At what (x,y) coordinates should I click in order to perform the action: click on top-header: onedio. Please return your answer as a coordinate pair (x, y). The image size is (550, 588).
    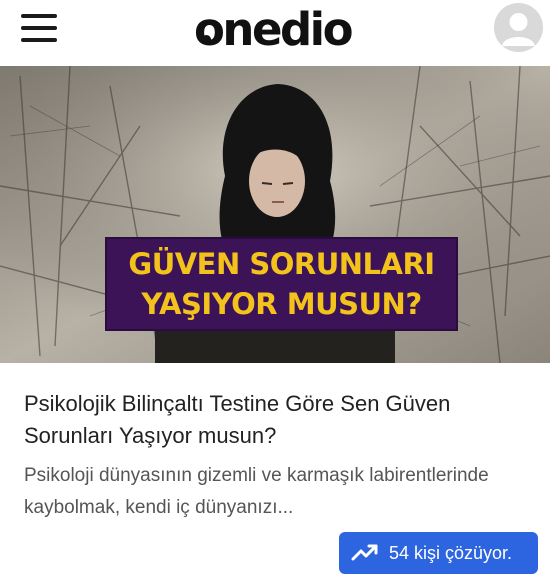
    Looking at the image, I should click on (275, 33).